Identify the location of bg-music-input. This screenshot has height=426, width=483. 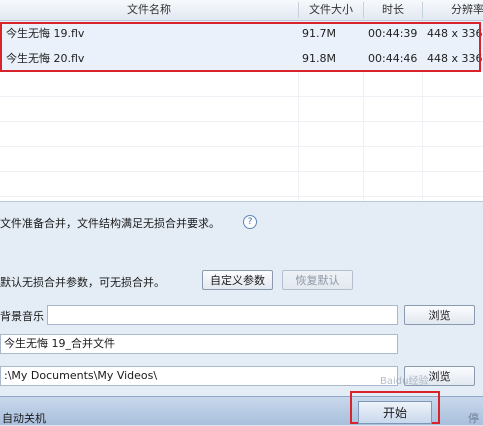
(222, 315).